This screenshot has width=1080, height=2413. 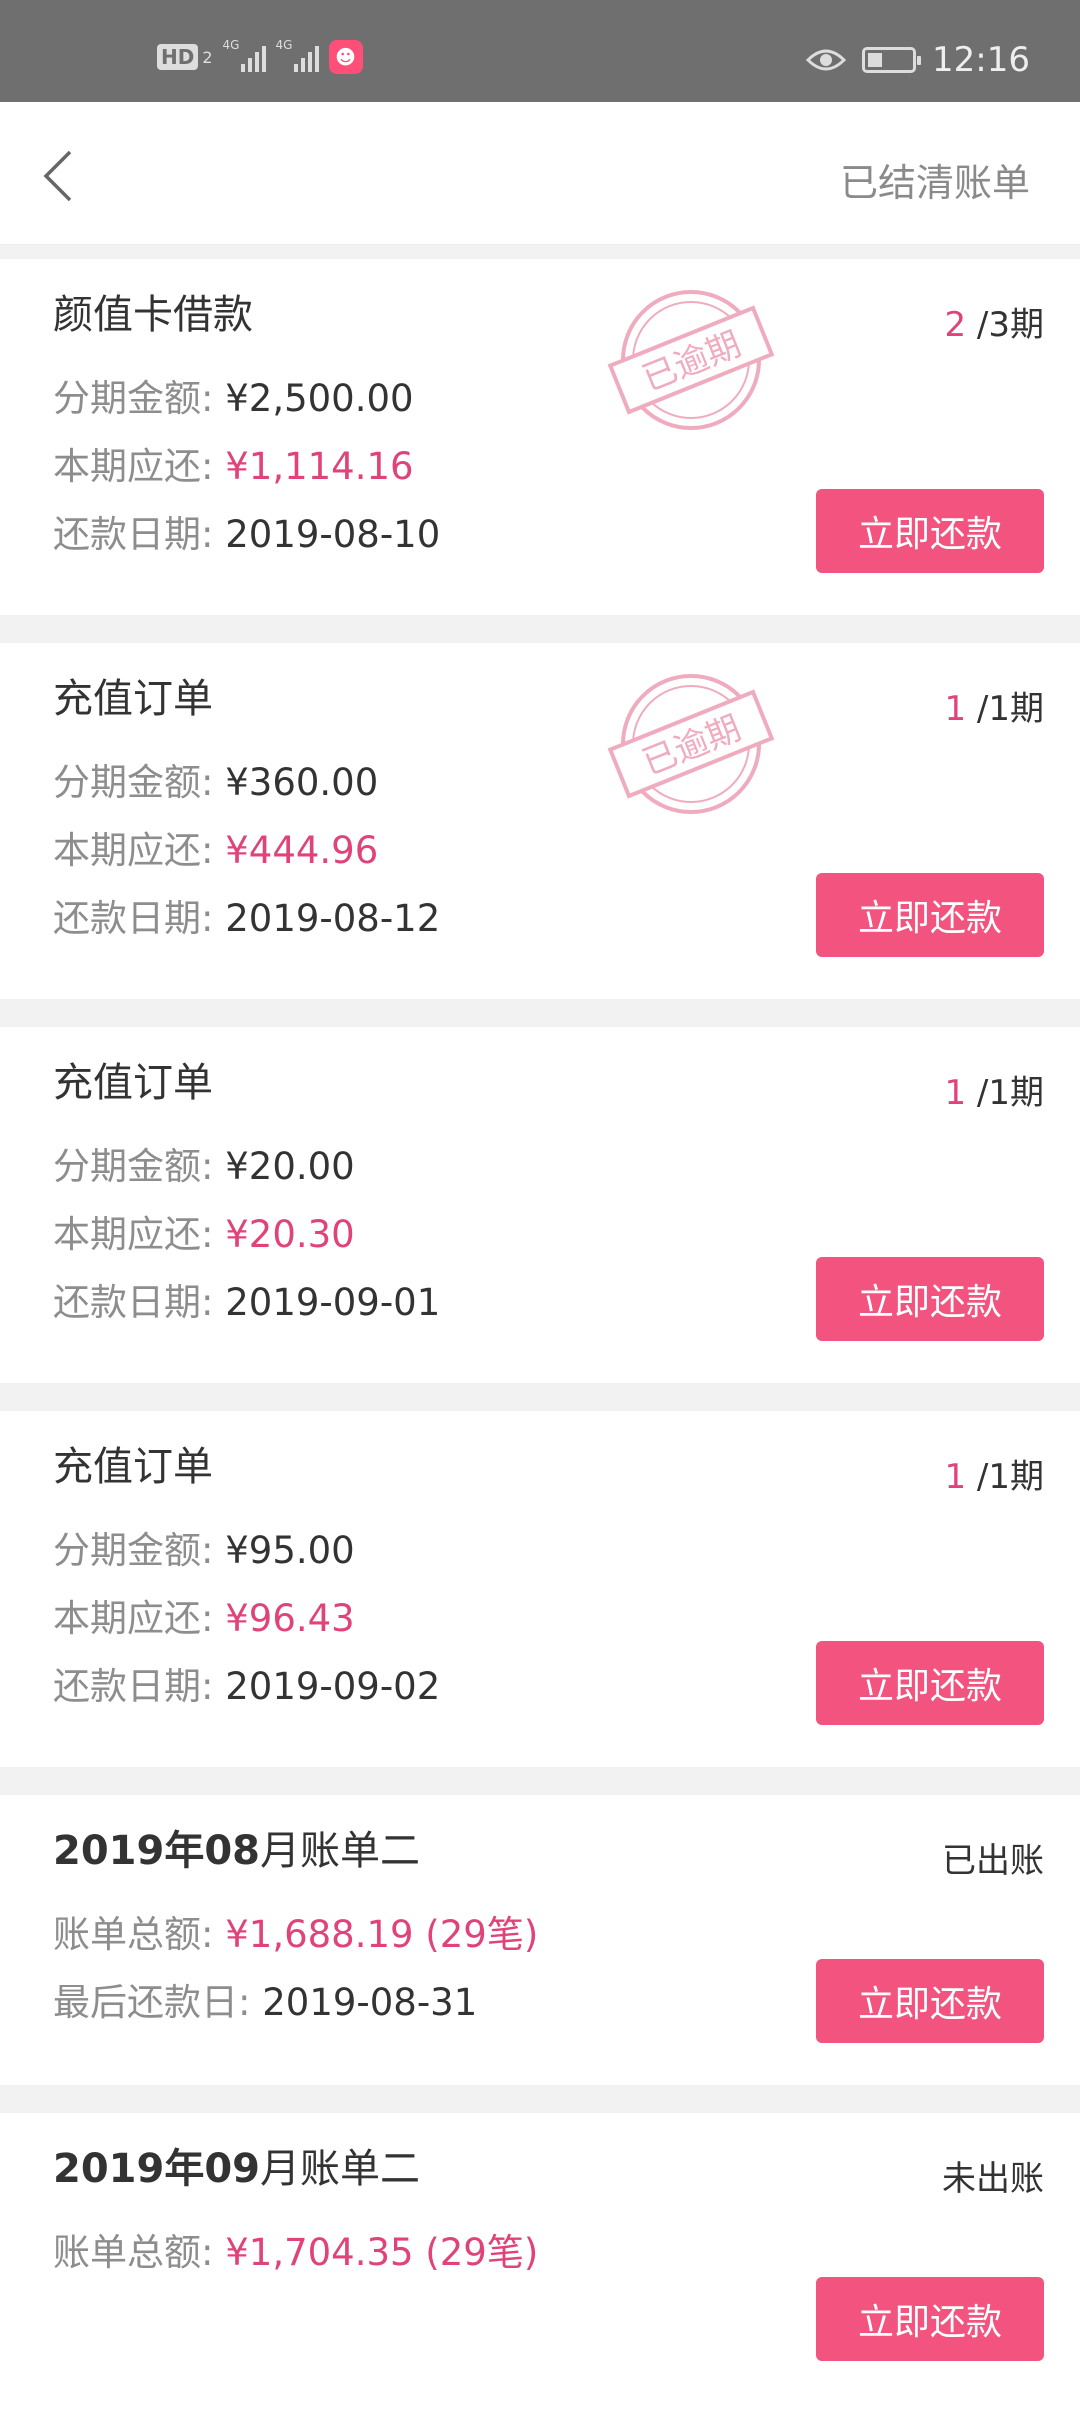 I want to click on status-bar: HD 2 4G 4G ☻ 12:16, so click(x=540, y=51).